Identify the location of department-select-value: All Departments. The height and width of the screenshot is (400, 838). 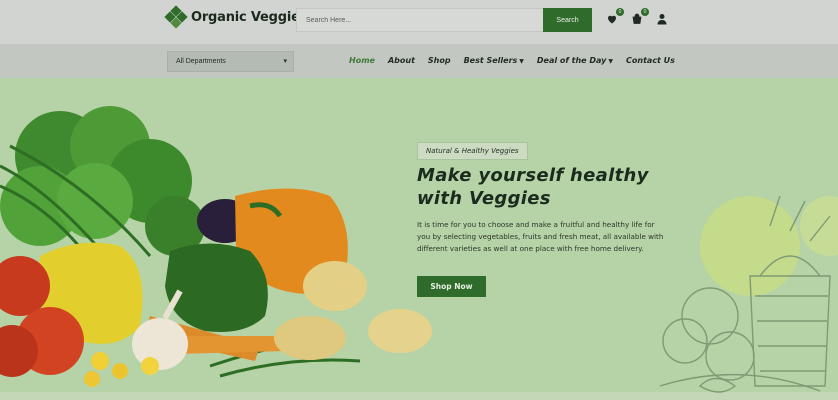
(201, 61).